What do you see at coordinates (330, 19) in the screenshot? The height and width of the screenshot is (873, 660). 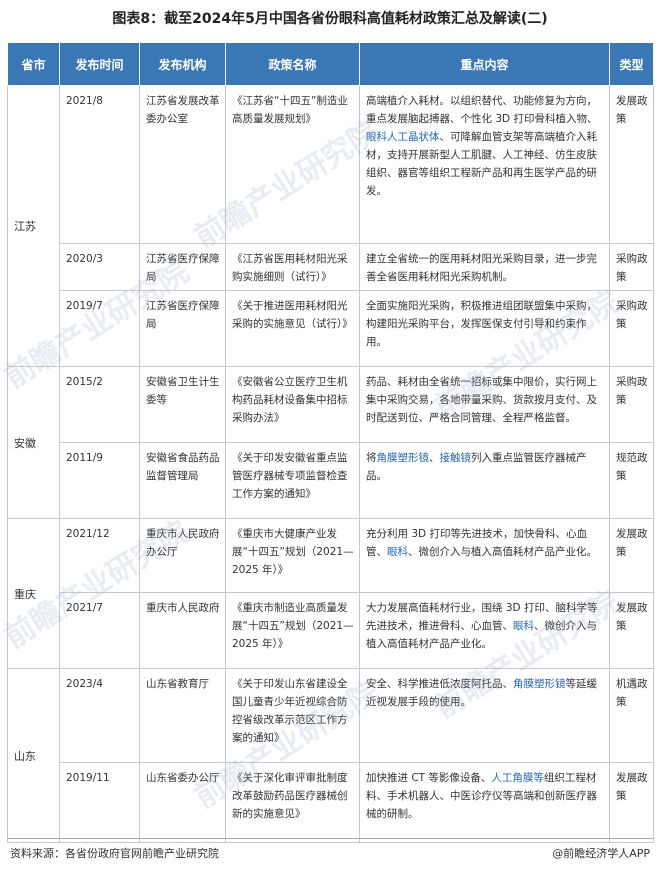 I see `figure-title: 图表8：截至2024年5月中国各省份眼科高值耗材政策汇总及解读(二)` at bounding box center [330, 19].